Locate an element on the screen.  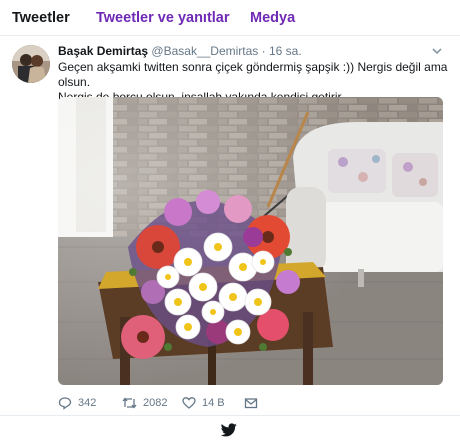
like-icon is located at coordinates (189, 403).